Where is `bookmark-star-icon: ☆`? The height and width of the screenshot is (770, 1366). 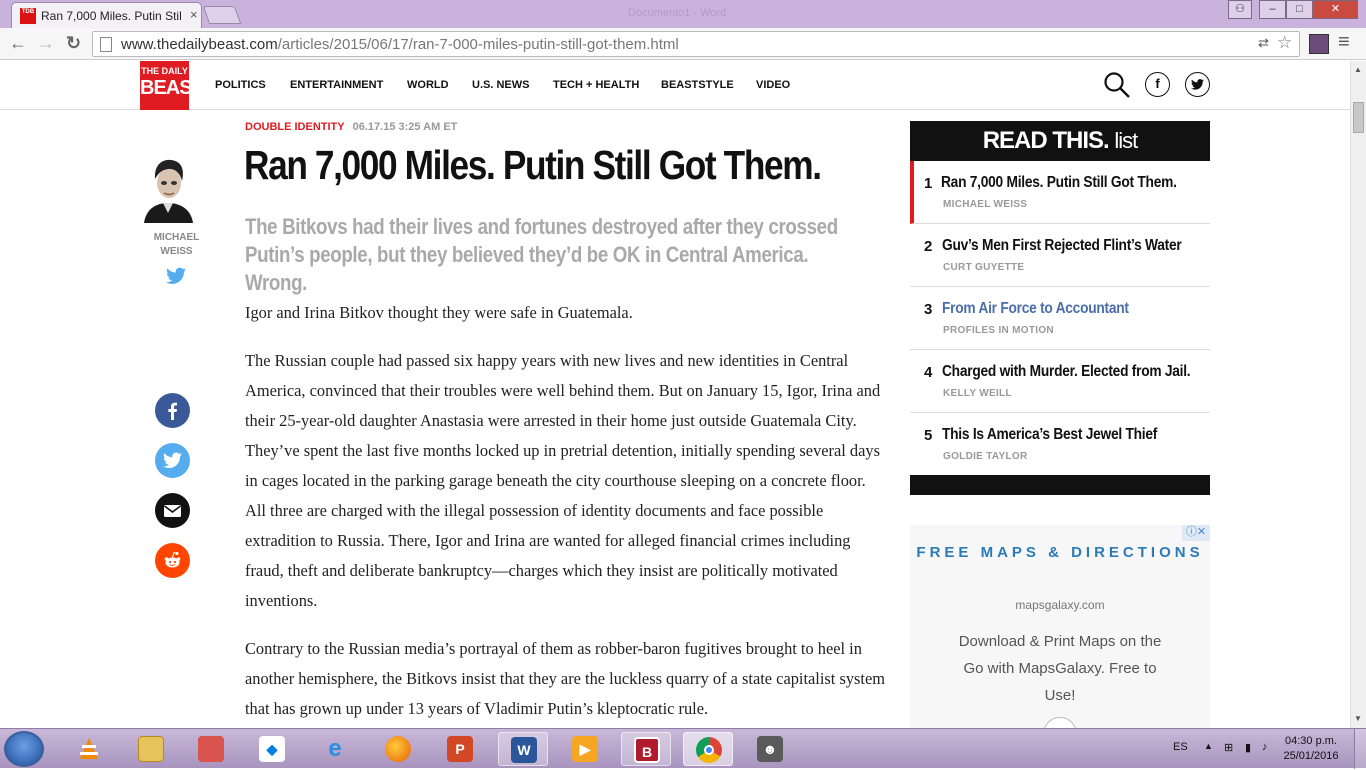
bookmark-star-icon: ☆ is located at coordinates (1284, 43).